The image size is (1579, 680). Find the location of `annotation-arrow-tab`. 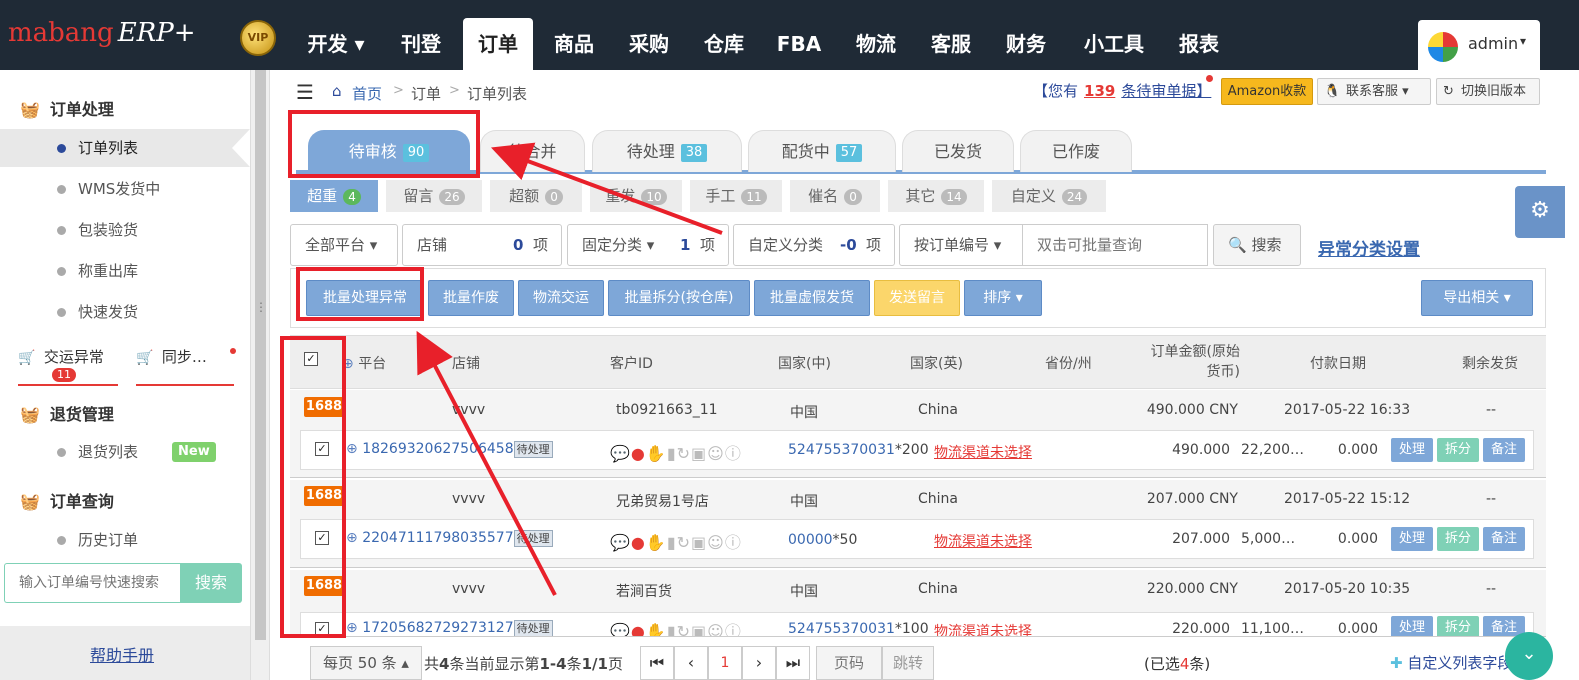

annotation-arrow-tab is located at coordinates (606, 188).